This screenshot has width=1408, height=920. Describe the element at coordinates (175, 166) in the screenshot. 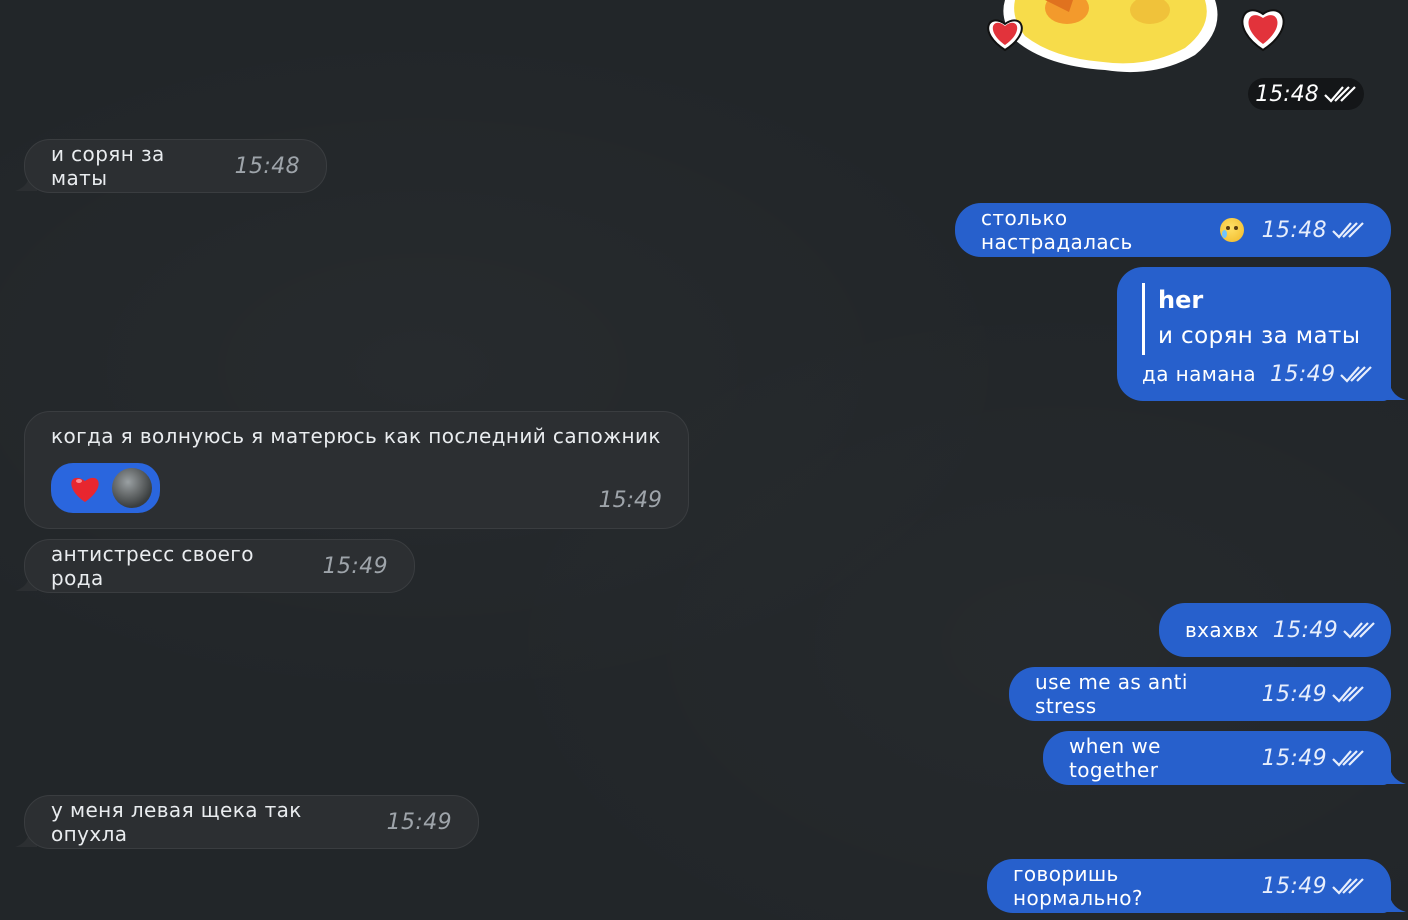

I see `message-incoming: и сорян за маты 15:48` at that location.